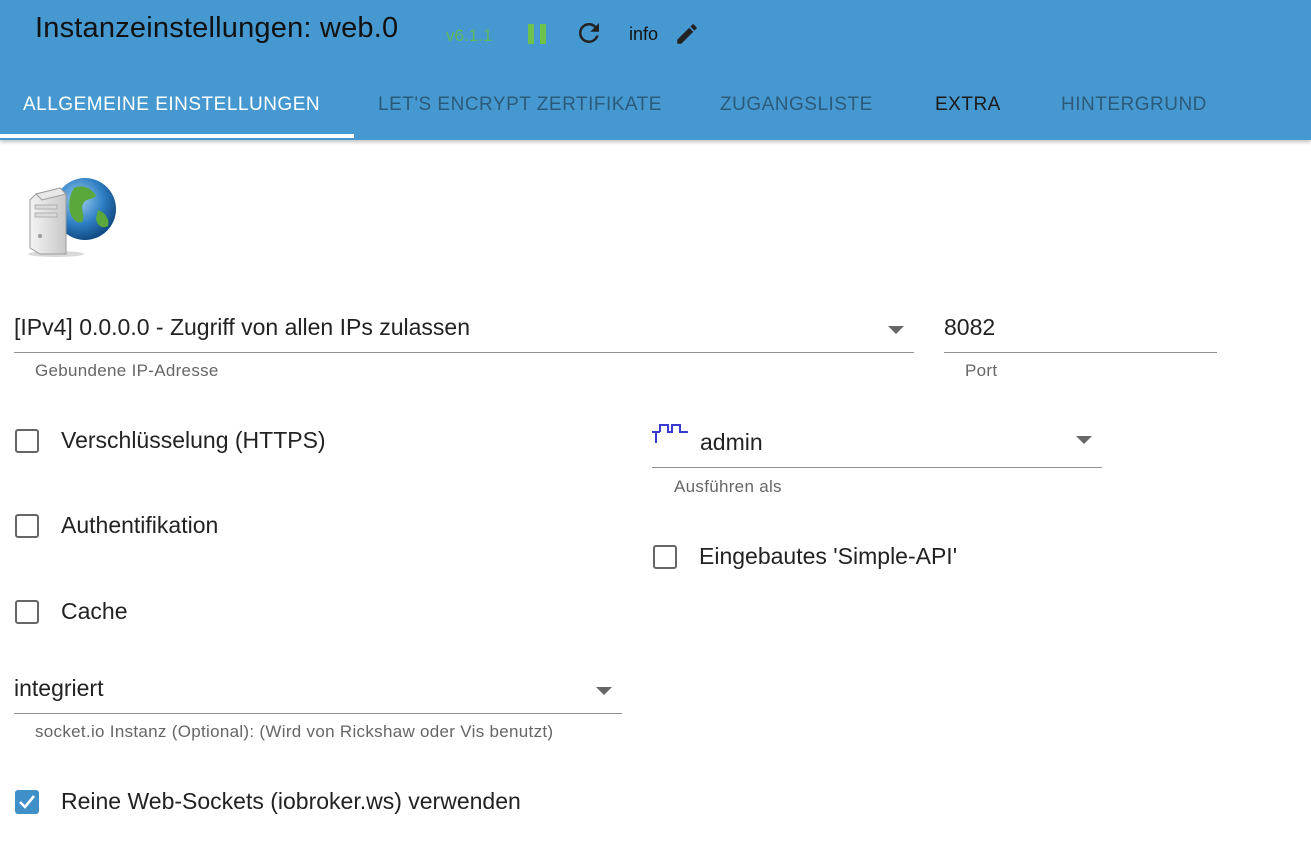  I want to click on simple-api-label: Eingebautes 'Simple-API', so click(828, 556).